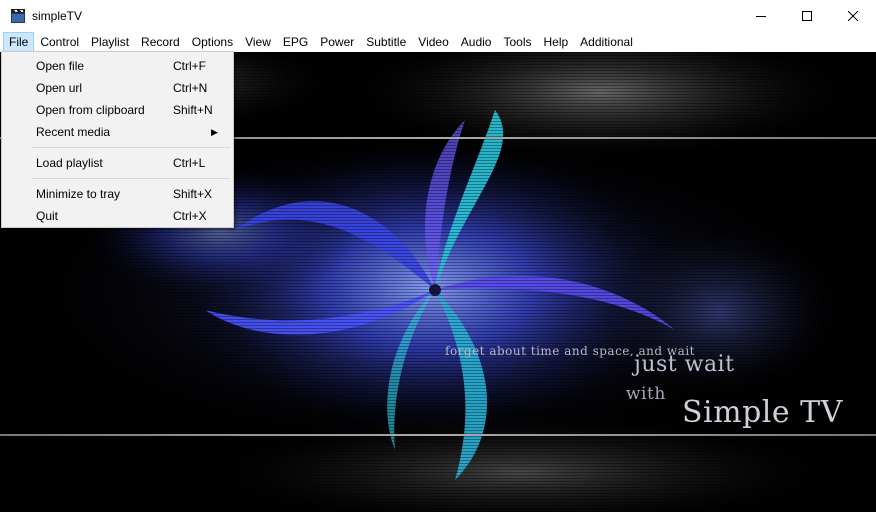 The width and height of the screenshot is (876, 512). Describe the element at coordinates (117, 163) in the screenshot. I see `menu-item-load-playlist: Load playlist Ctrl+L` at that location.